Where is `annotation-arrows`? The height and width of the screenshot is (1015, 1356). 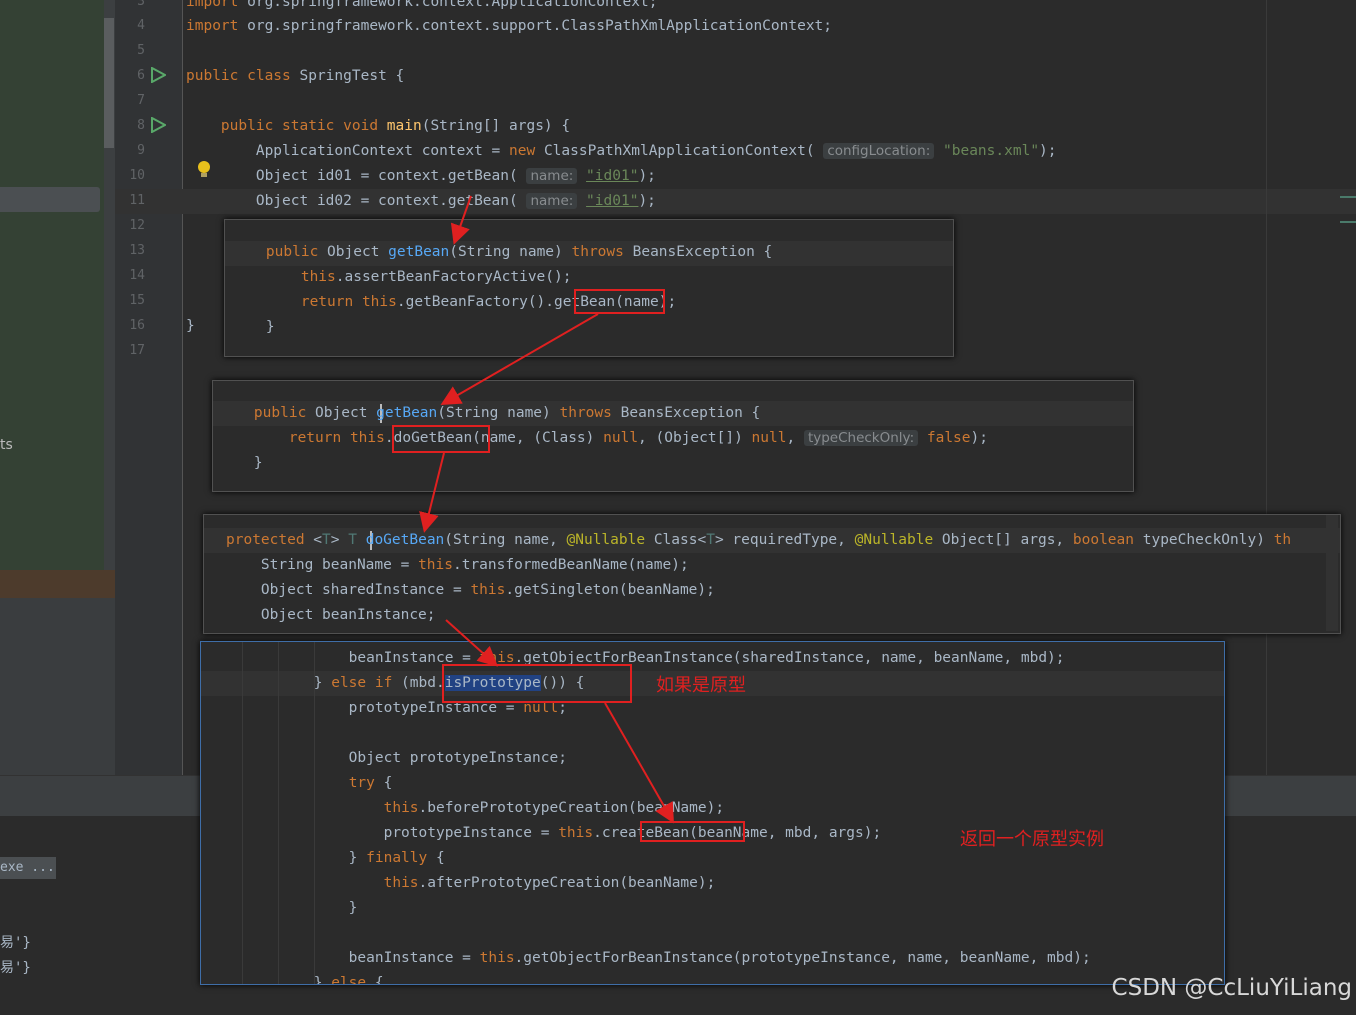
annotation-arrows is located at coordinates (546, 509).